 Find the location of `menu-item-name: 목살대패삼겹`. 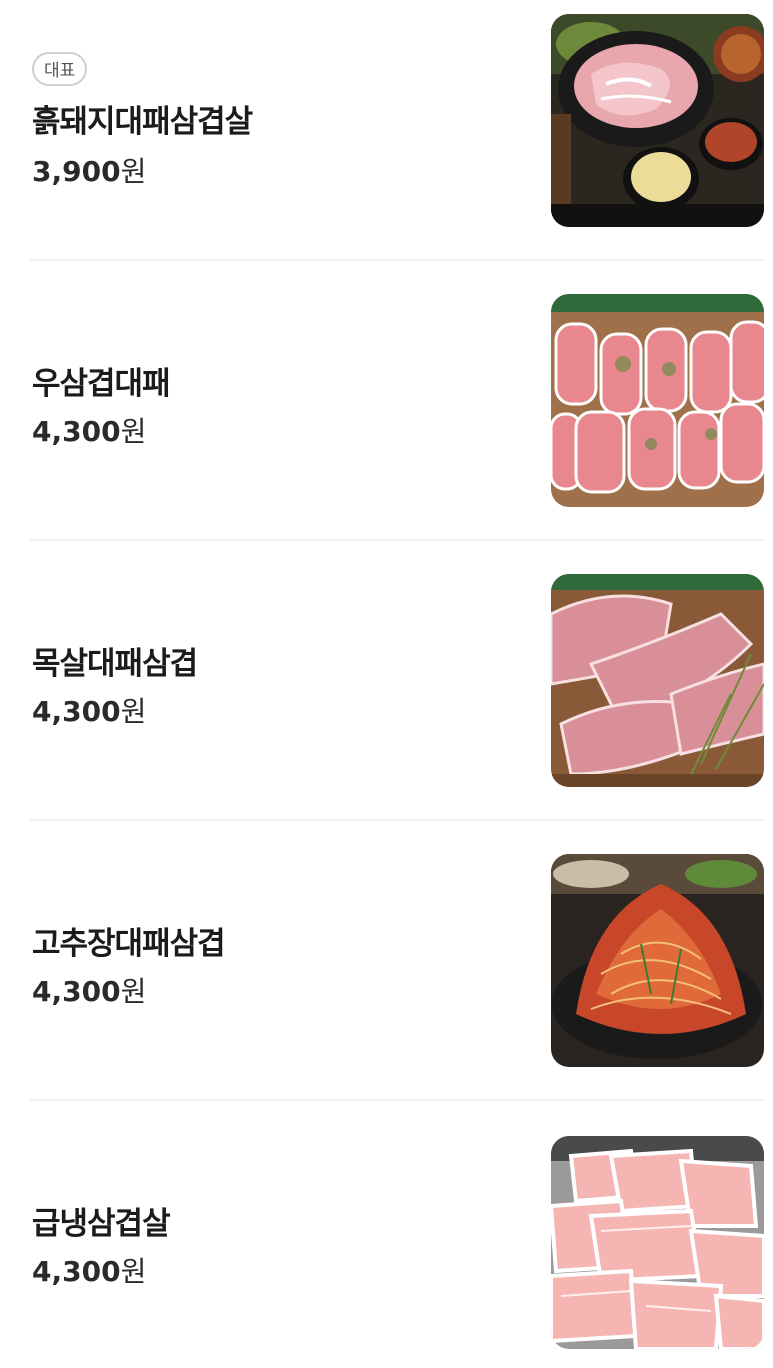

menu-item-name: 목살대패삼겹 is located at coordinates (115, 664).